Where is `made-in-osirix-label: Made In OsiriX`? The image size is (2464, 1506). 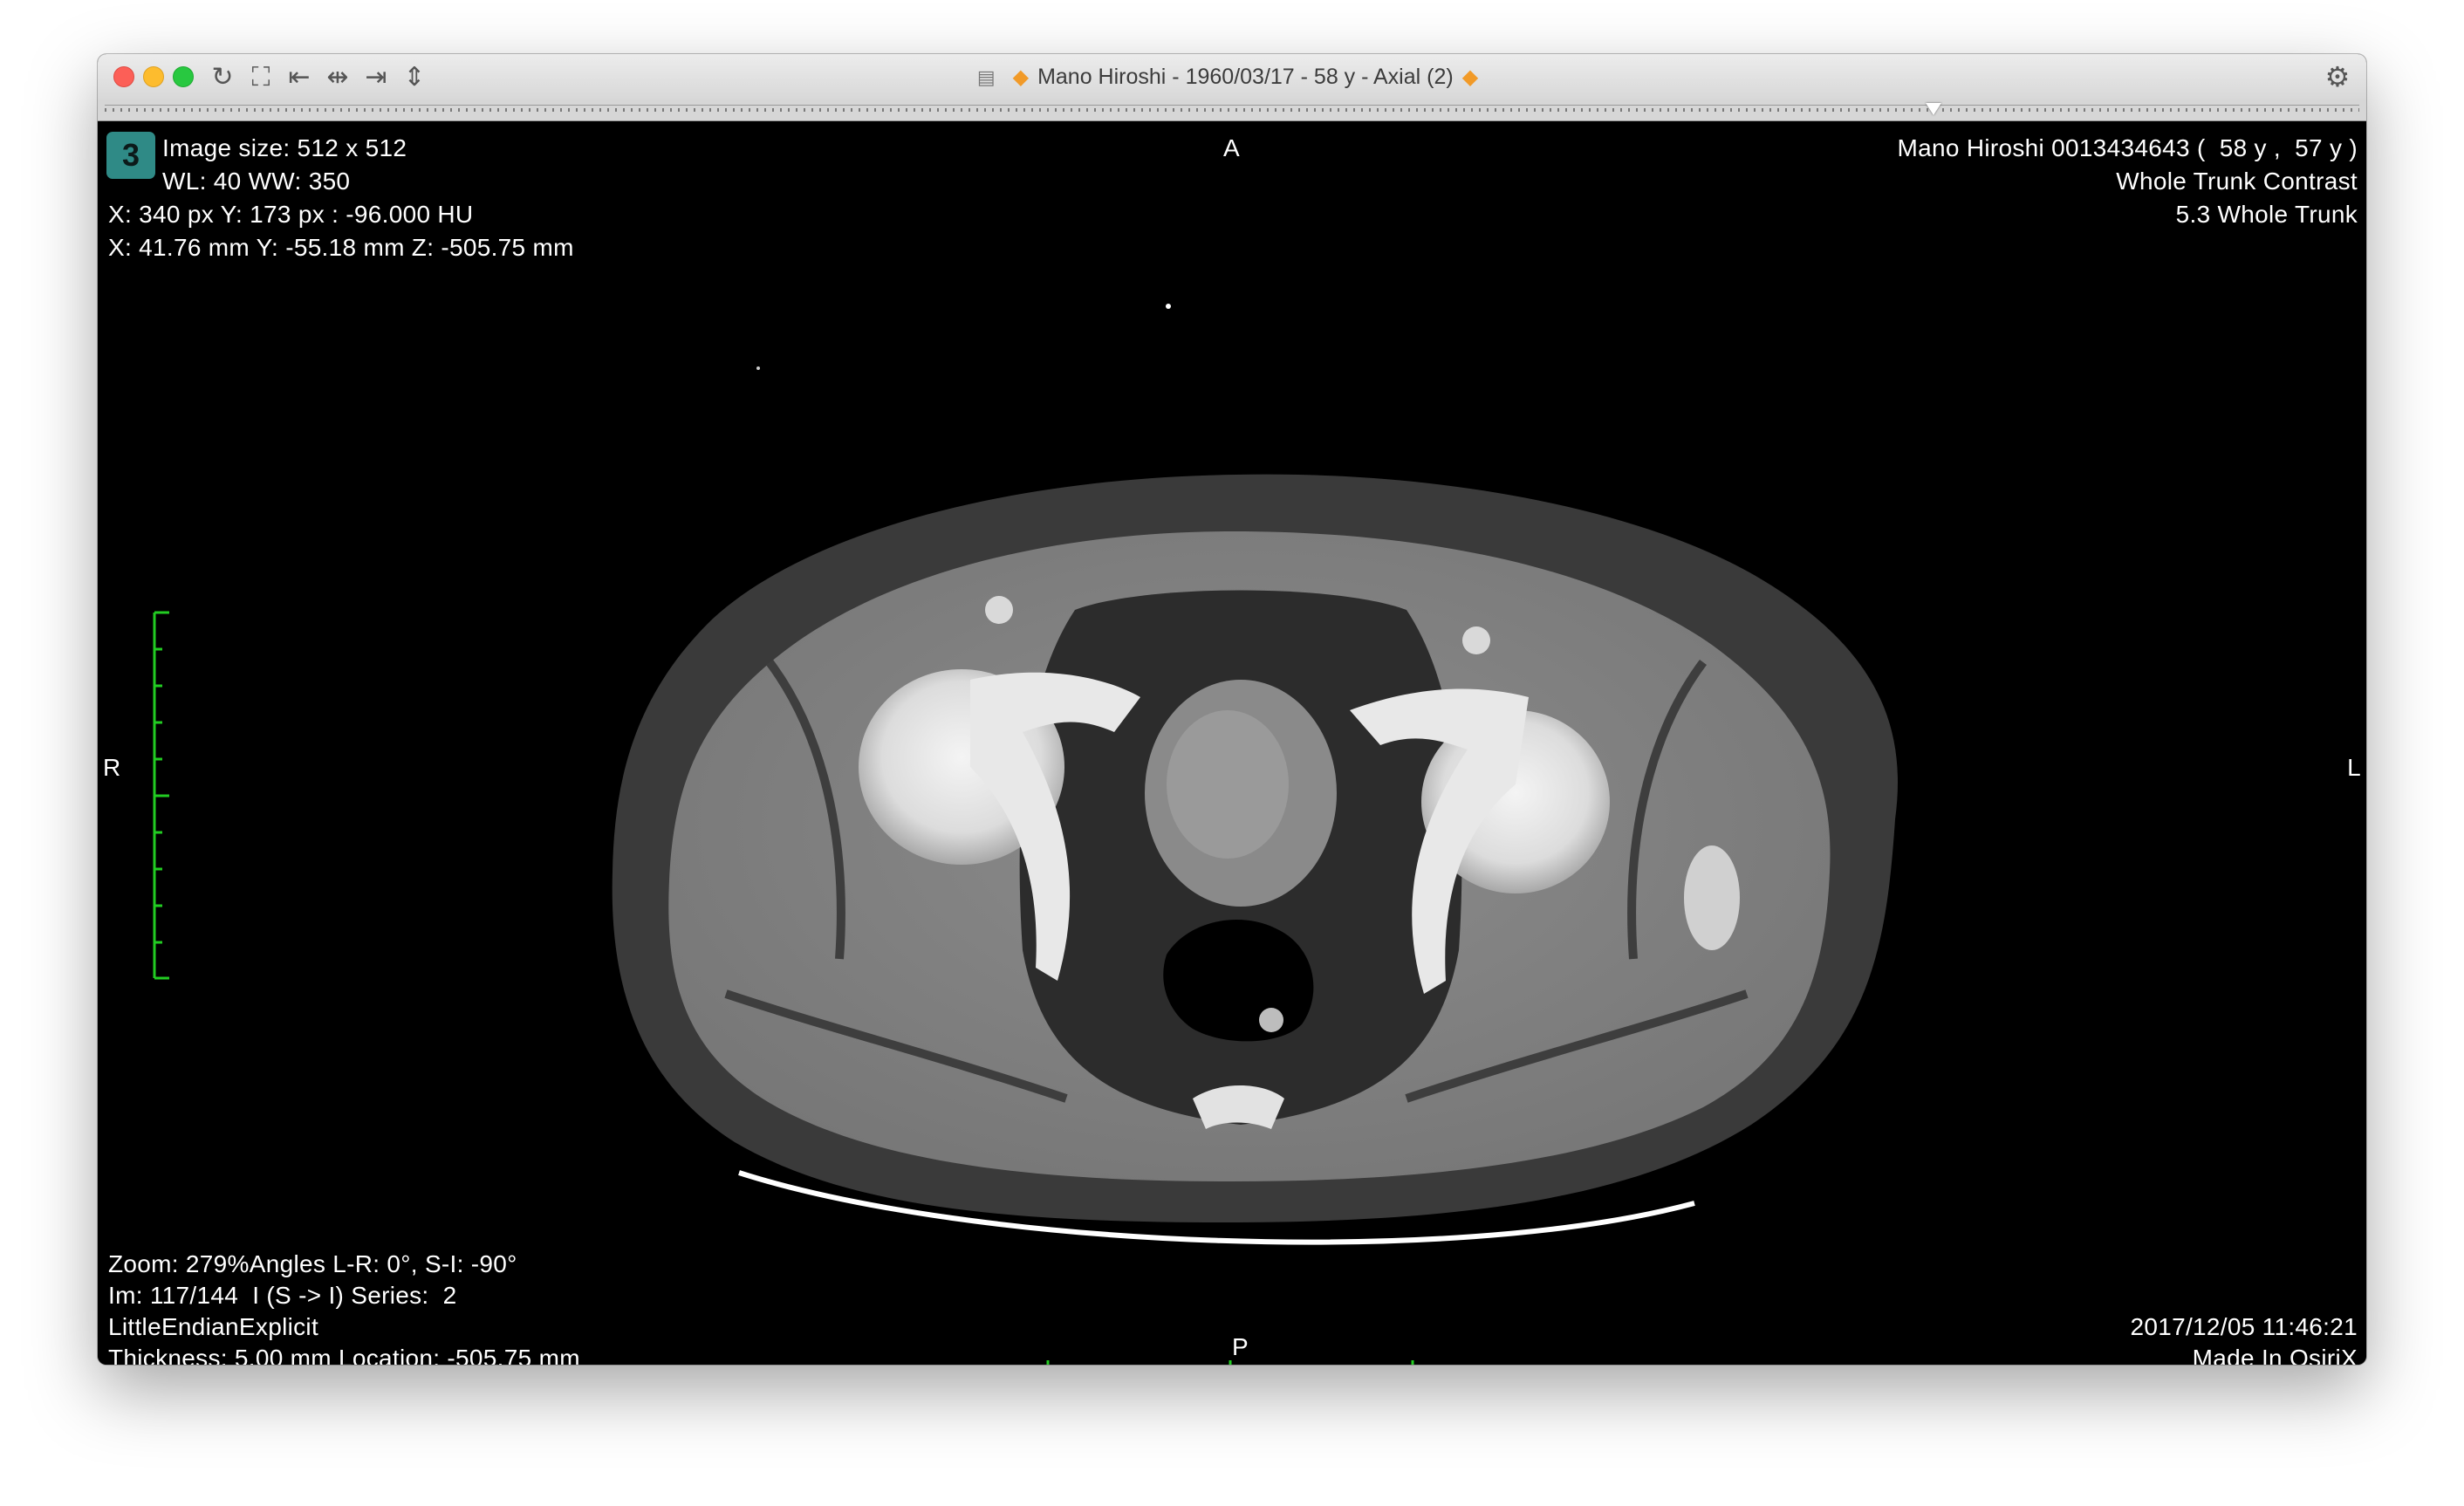
made-in-osirix-label: Made In OsiriX is located at coordinates (2275, 1355).